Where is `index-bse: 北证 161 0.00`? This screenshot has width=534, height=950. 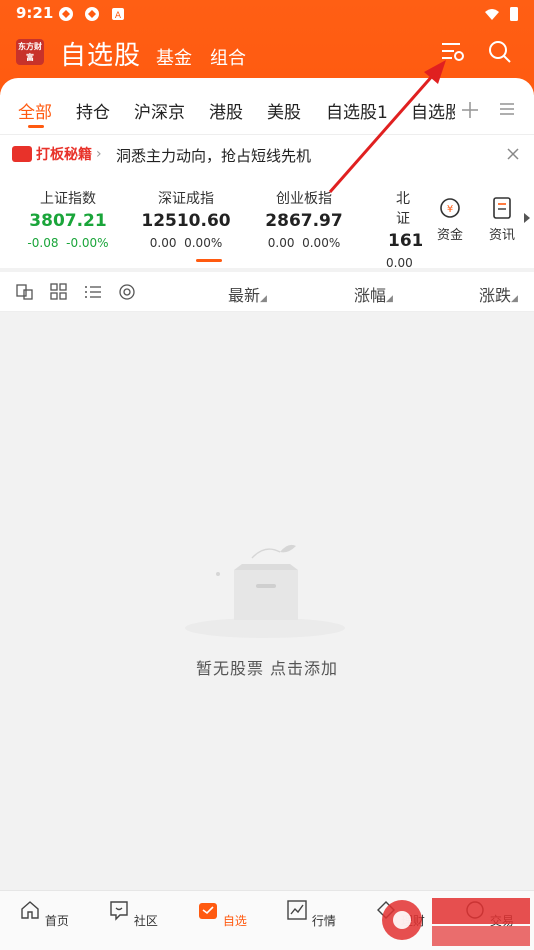 index-bse: 北证 161 0.00 is located at coordinates (400, 229).